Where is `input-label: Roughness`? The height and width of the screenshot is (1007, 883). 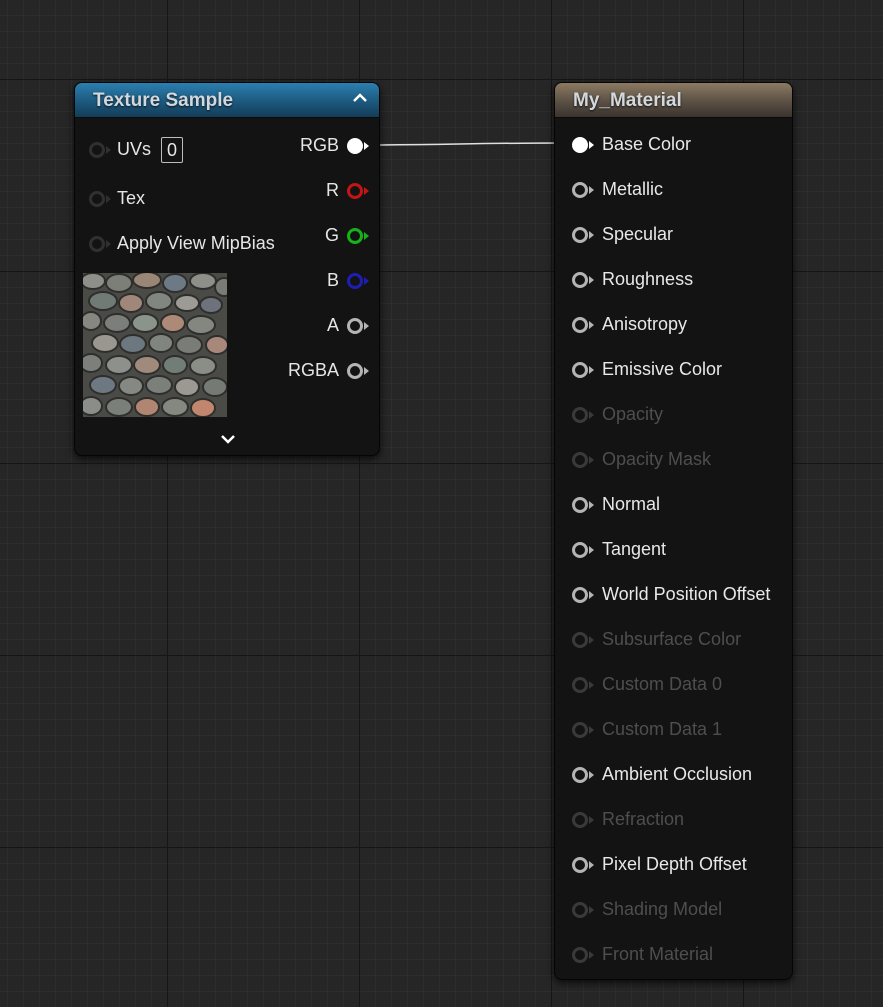 input-label: Roughness is located at coordinates (648, 279).